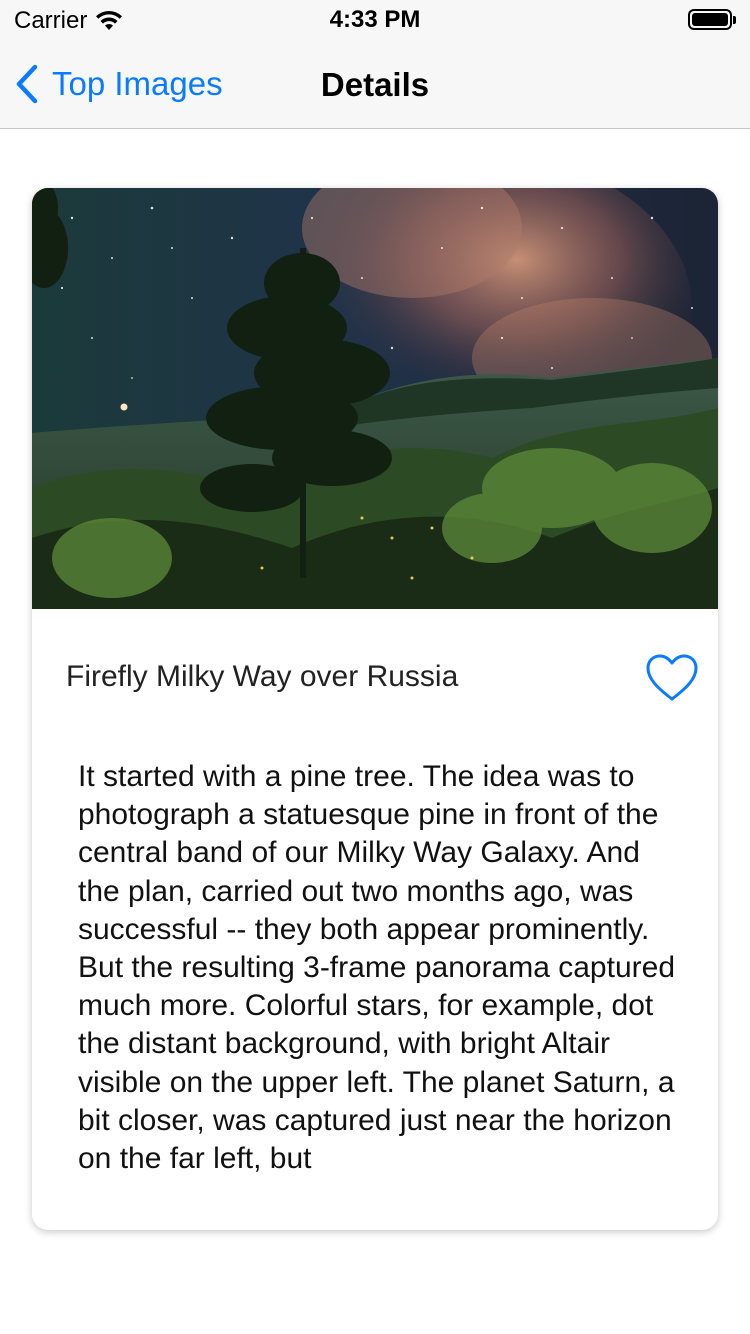 This screenshot has height=1334, width=750. I want to click on page-title: Details, so click(375, 84).